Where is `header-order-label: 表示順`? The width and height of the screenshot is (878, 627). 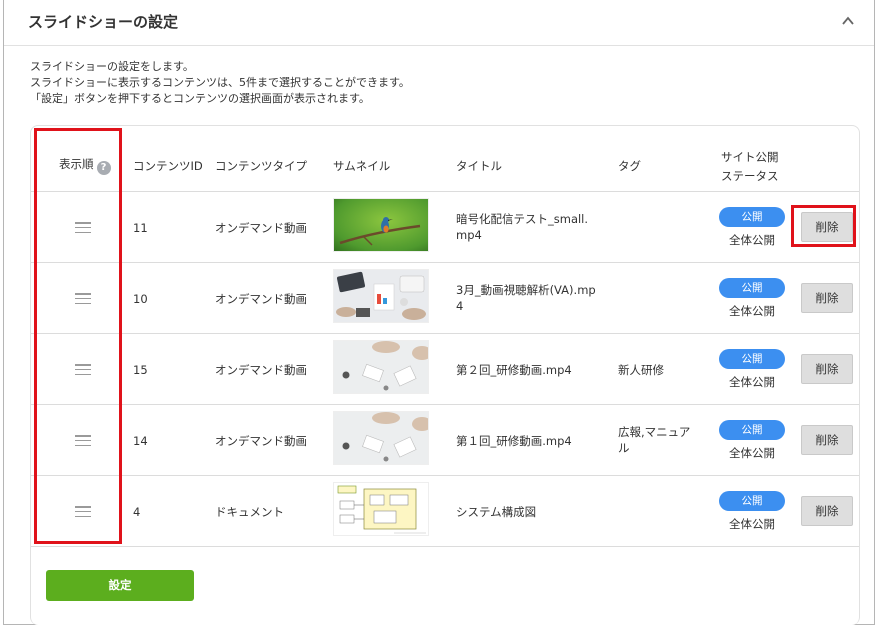 header-order-label: 表示順 is located at coordinates (76, 164).